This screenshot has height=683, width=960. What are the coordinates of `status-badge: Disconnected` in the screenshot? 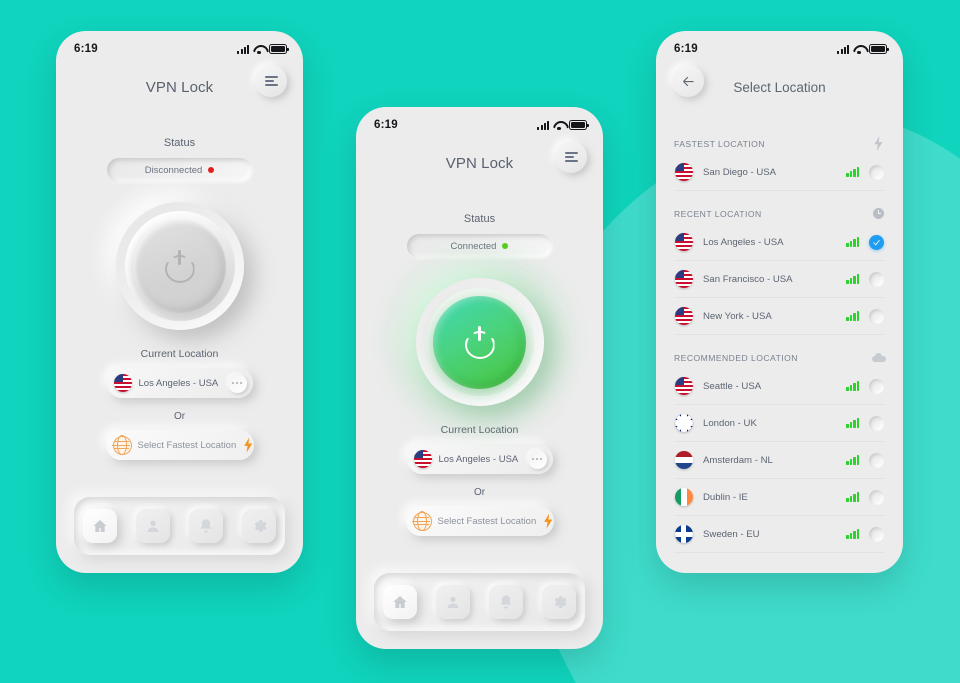 It's located at (179, 170).